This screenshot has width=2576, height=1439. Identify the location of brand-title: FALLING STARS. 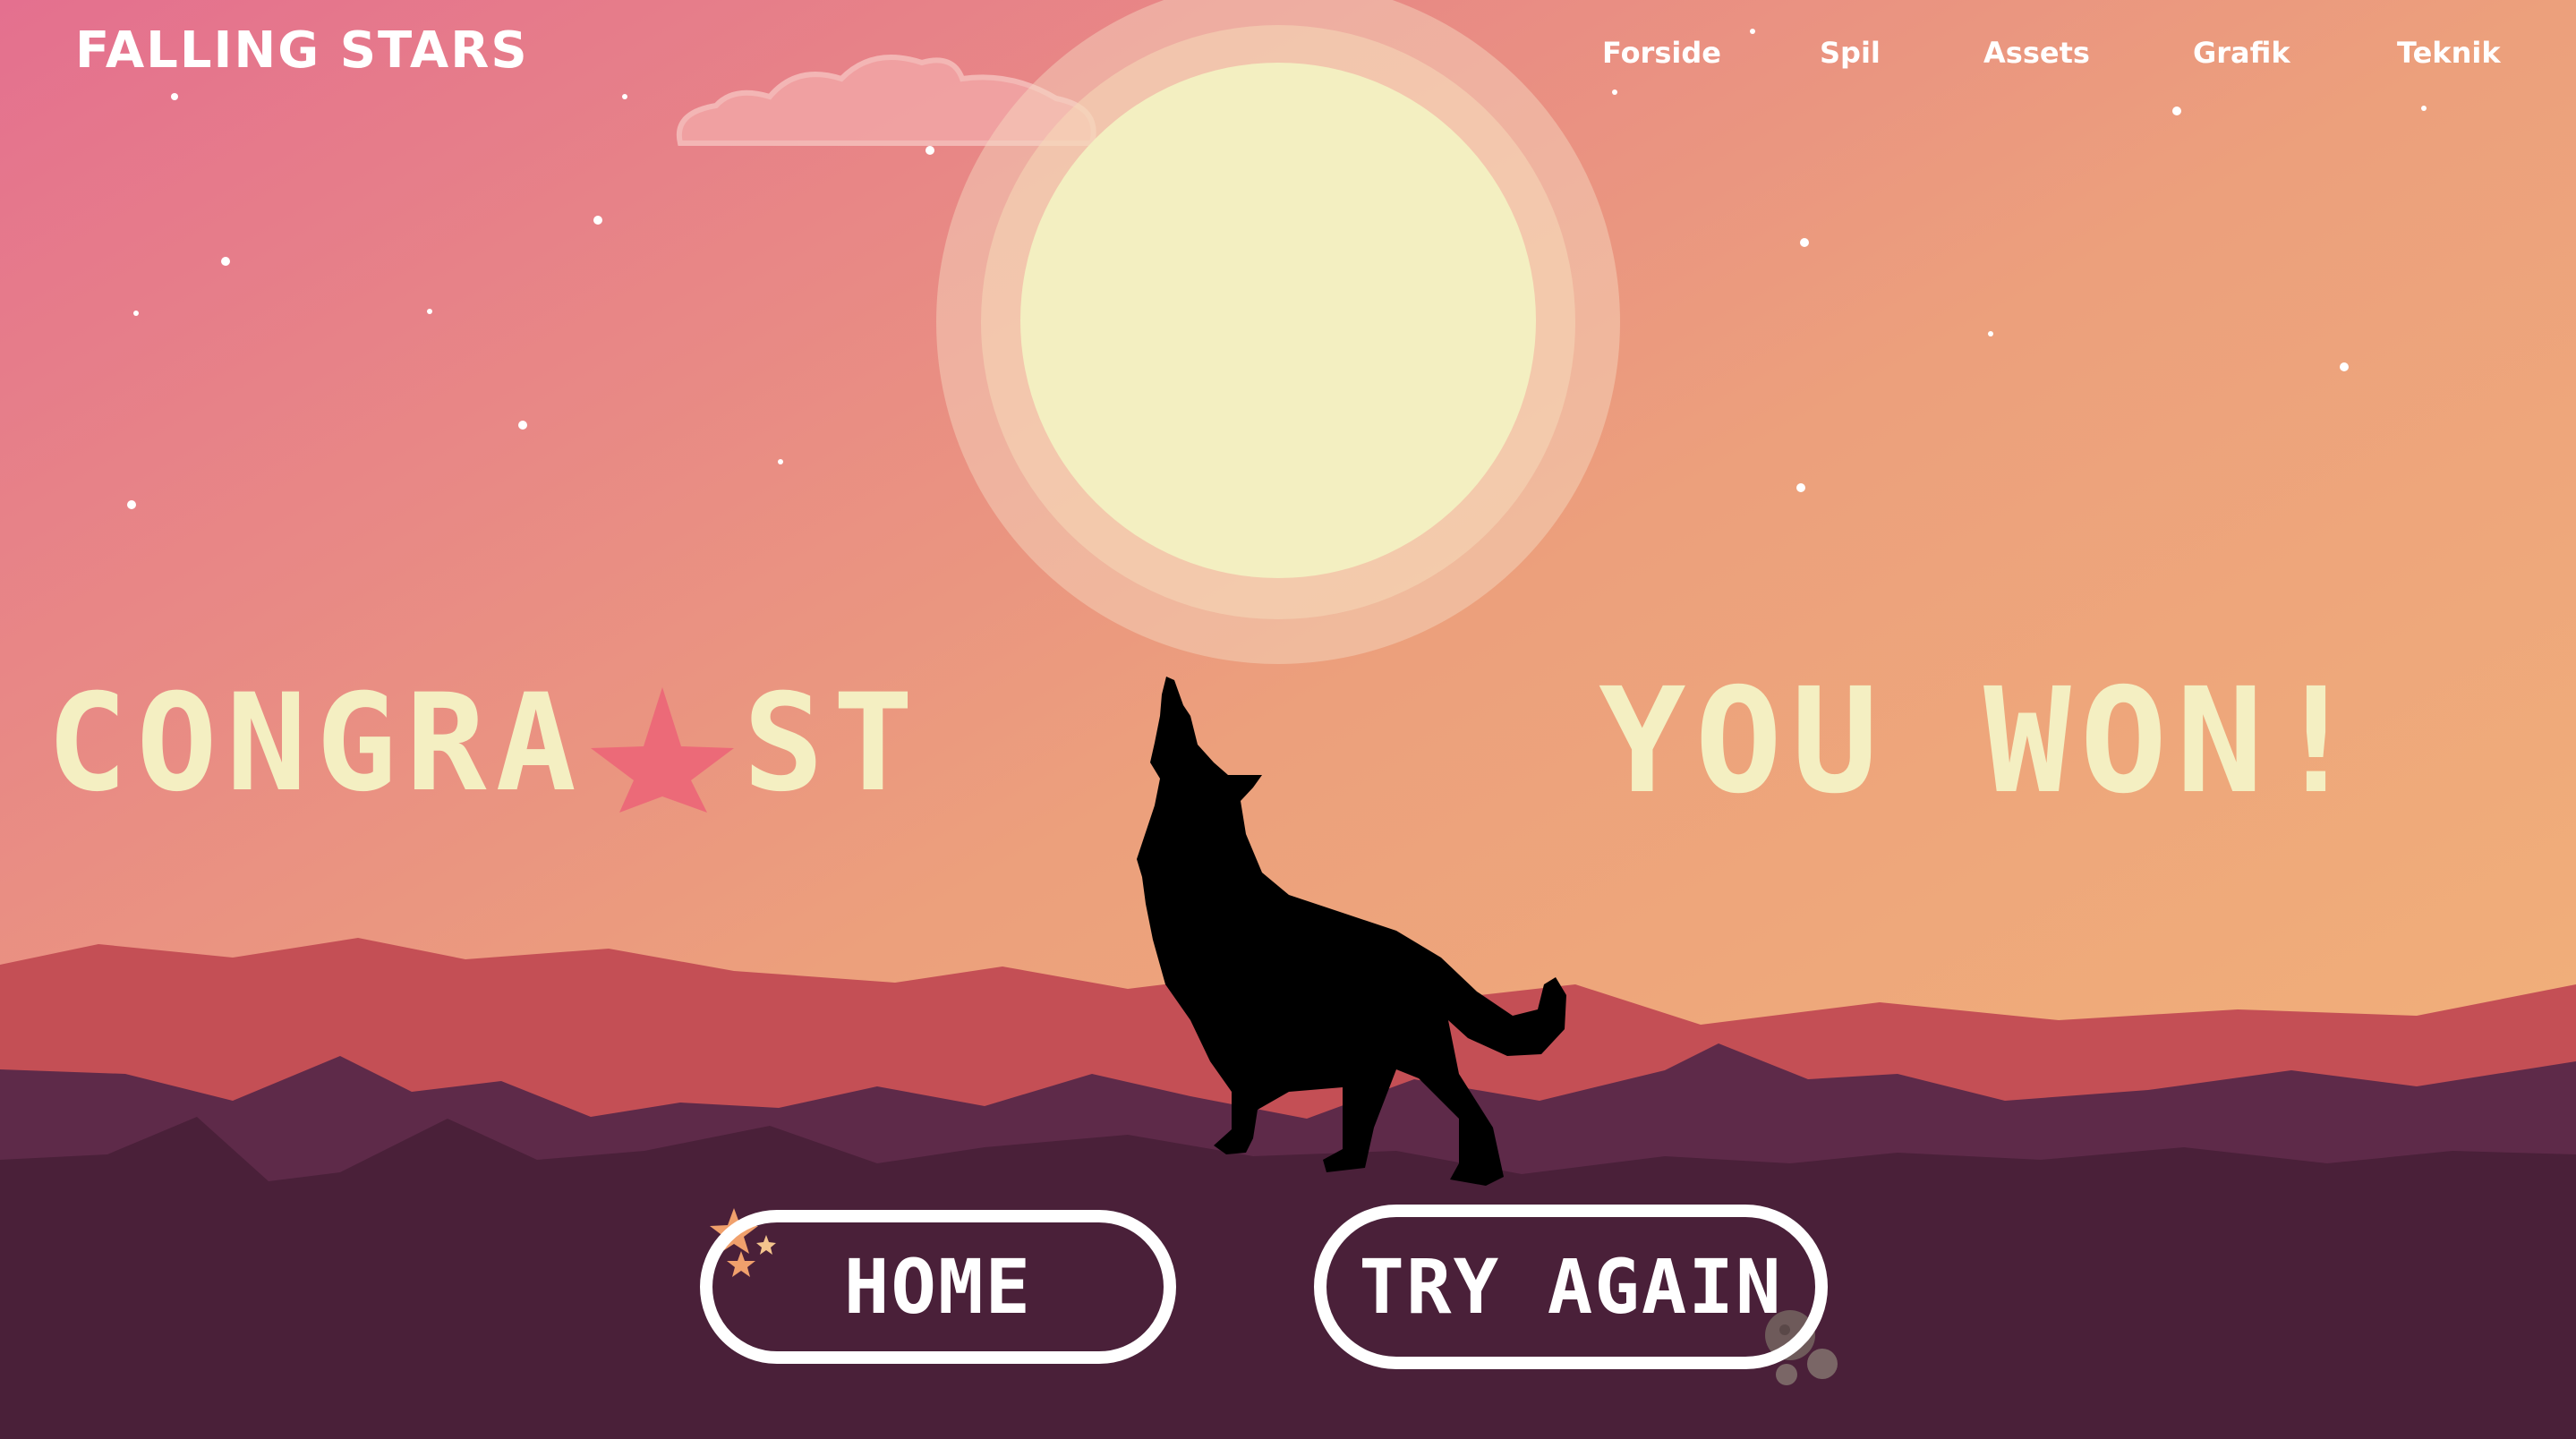
(302, 50).